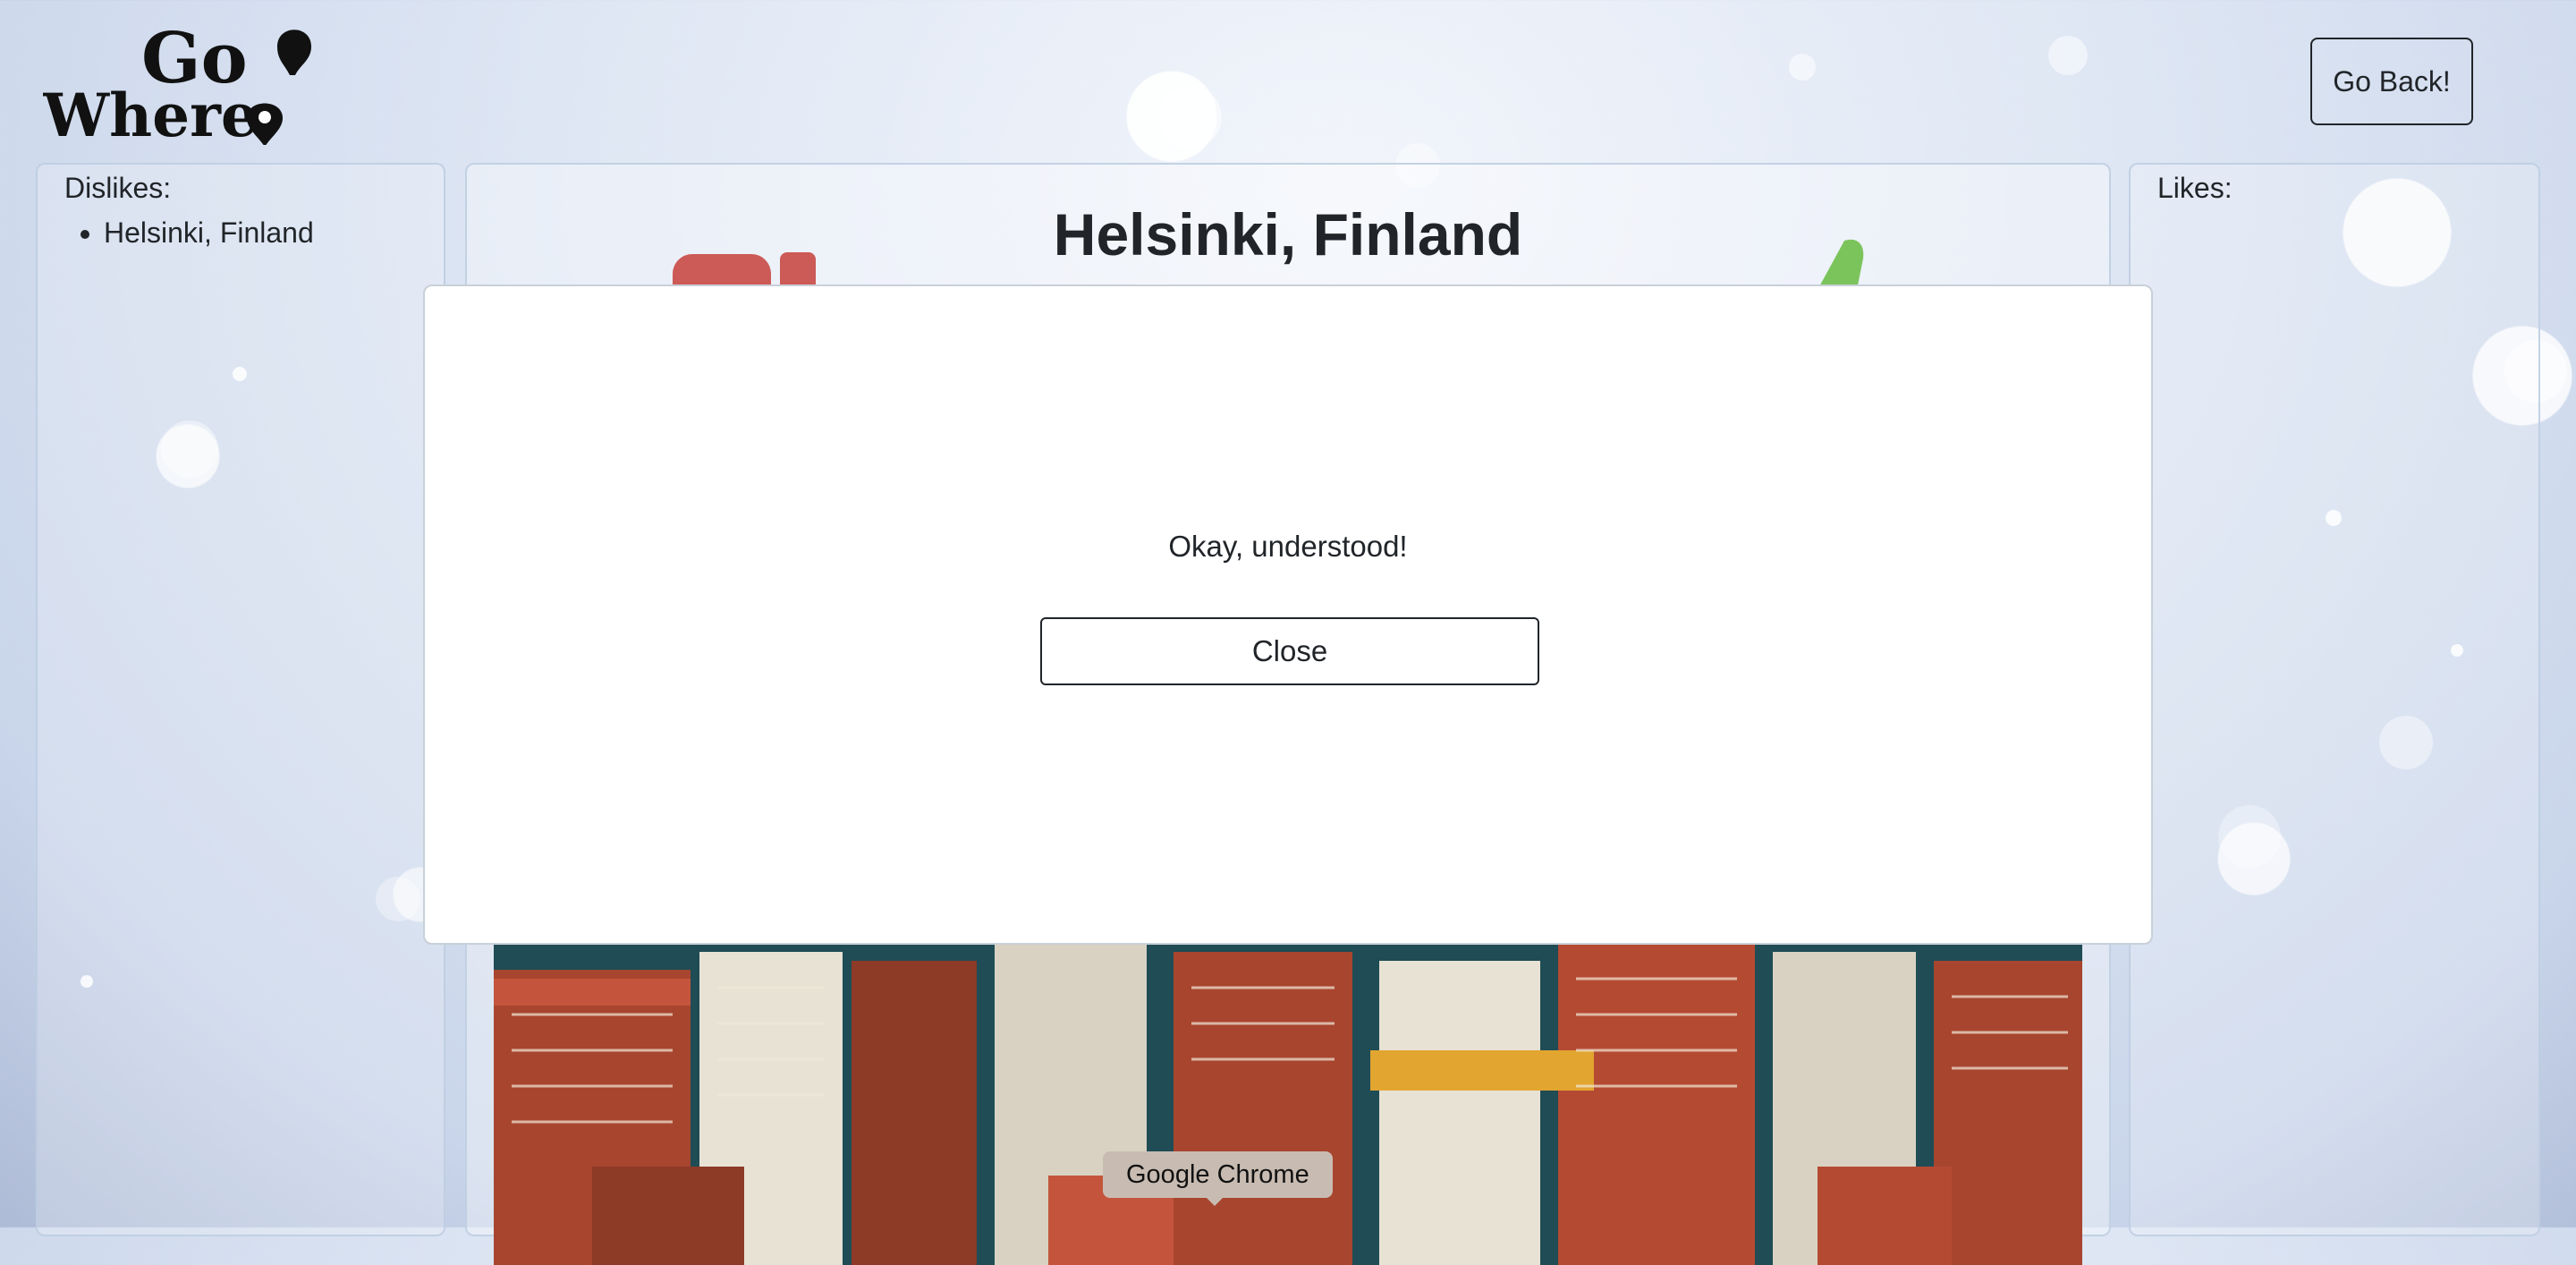 This screenshot has height=1265, width=2576. What do you see at coordinates (240, 699) in the screenshot?
I see `dislikes-panel: Dislikes: Helsinki, Finland` at bounding box center [240, 699].